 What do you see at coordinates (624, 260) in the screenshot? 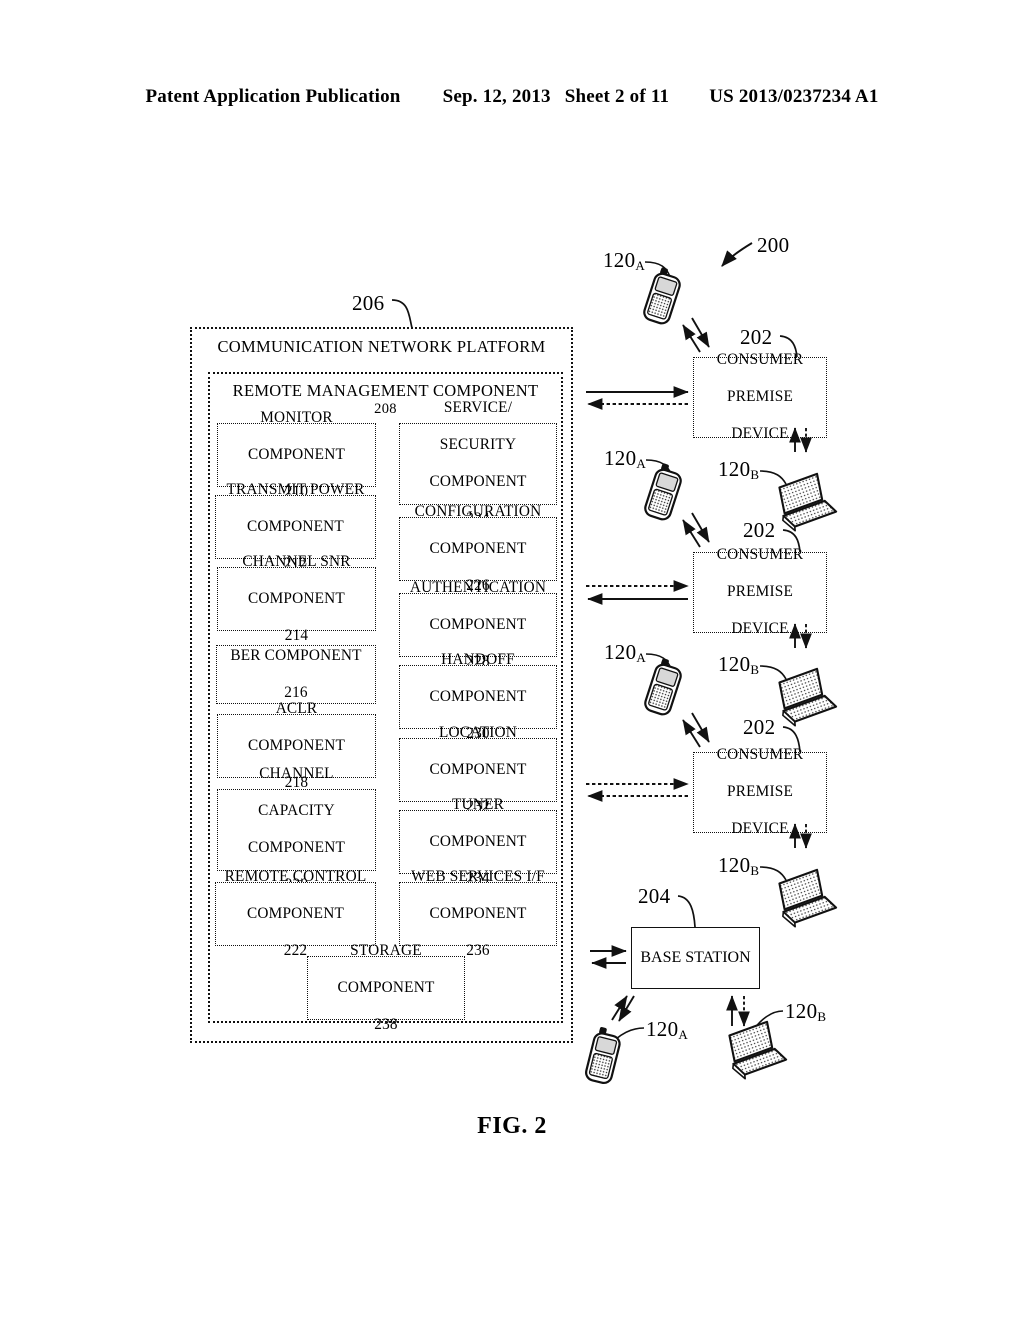
I see `ref-120a-1: 120A` at bounding box center [624, 260].